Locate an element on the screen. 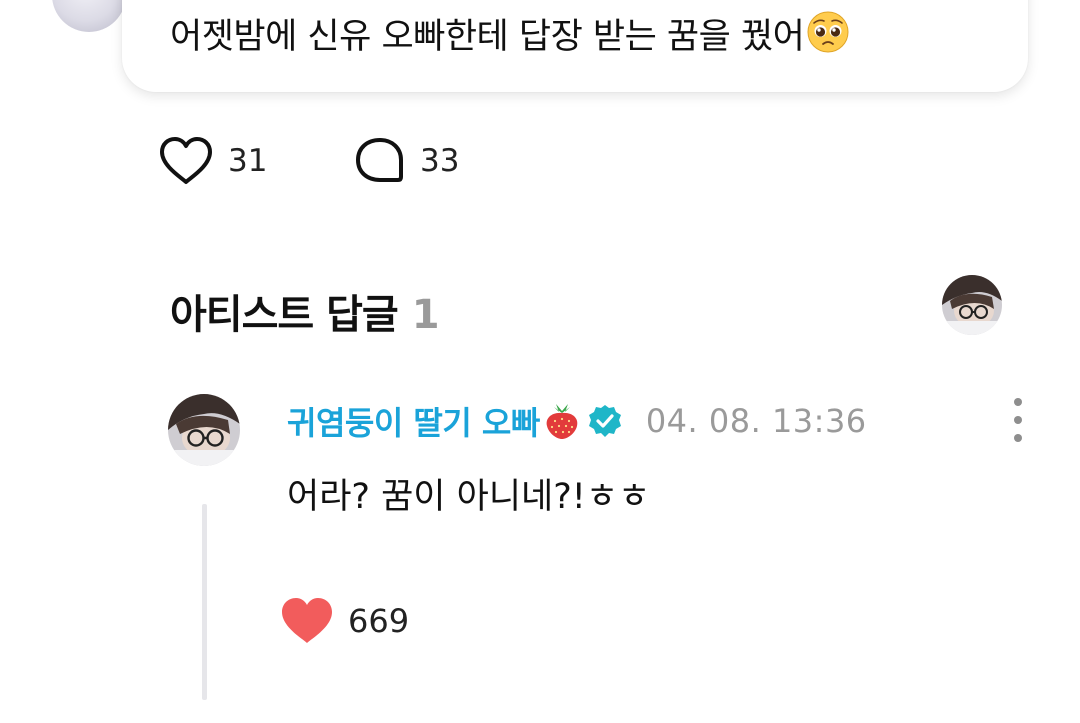  post-like-count: 31 is located at coordinates (248, 161).